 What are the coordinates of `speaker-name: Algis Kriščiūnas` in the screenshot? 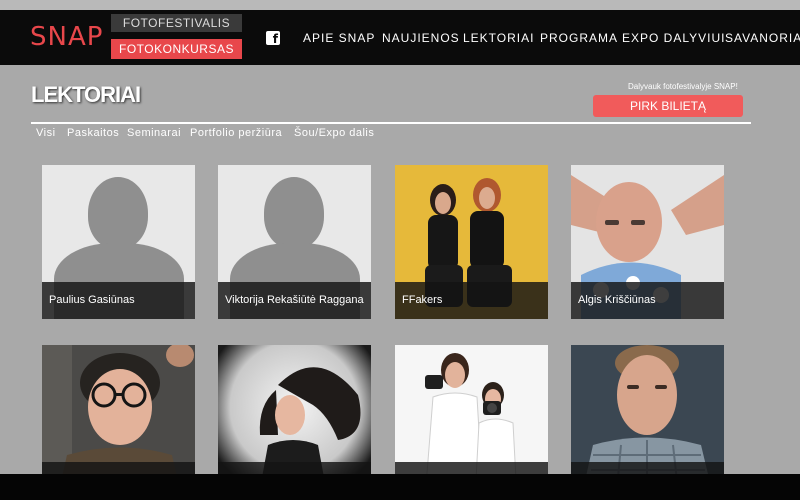 It's located at (647, 300).